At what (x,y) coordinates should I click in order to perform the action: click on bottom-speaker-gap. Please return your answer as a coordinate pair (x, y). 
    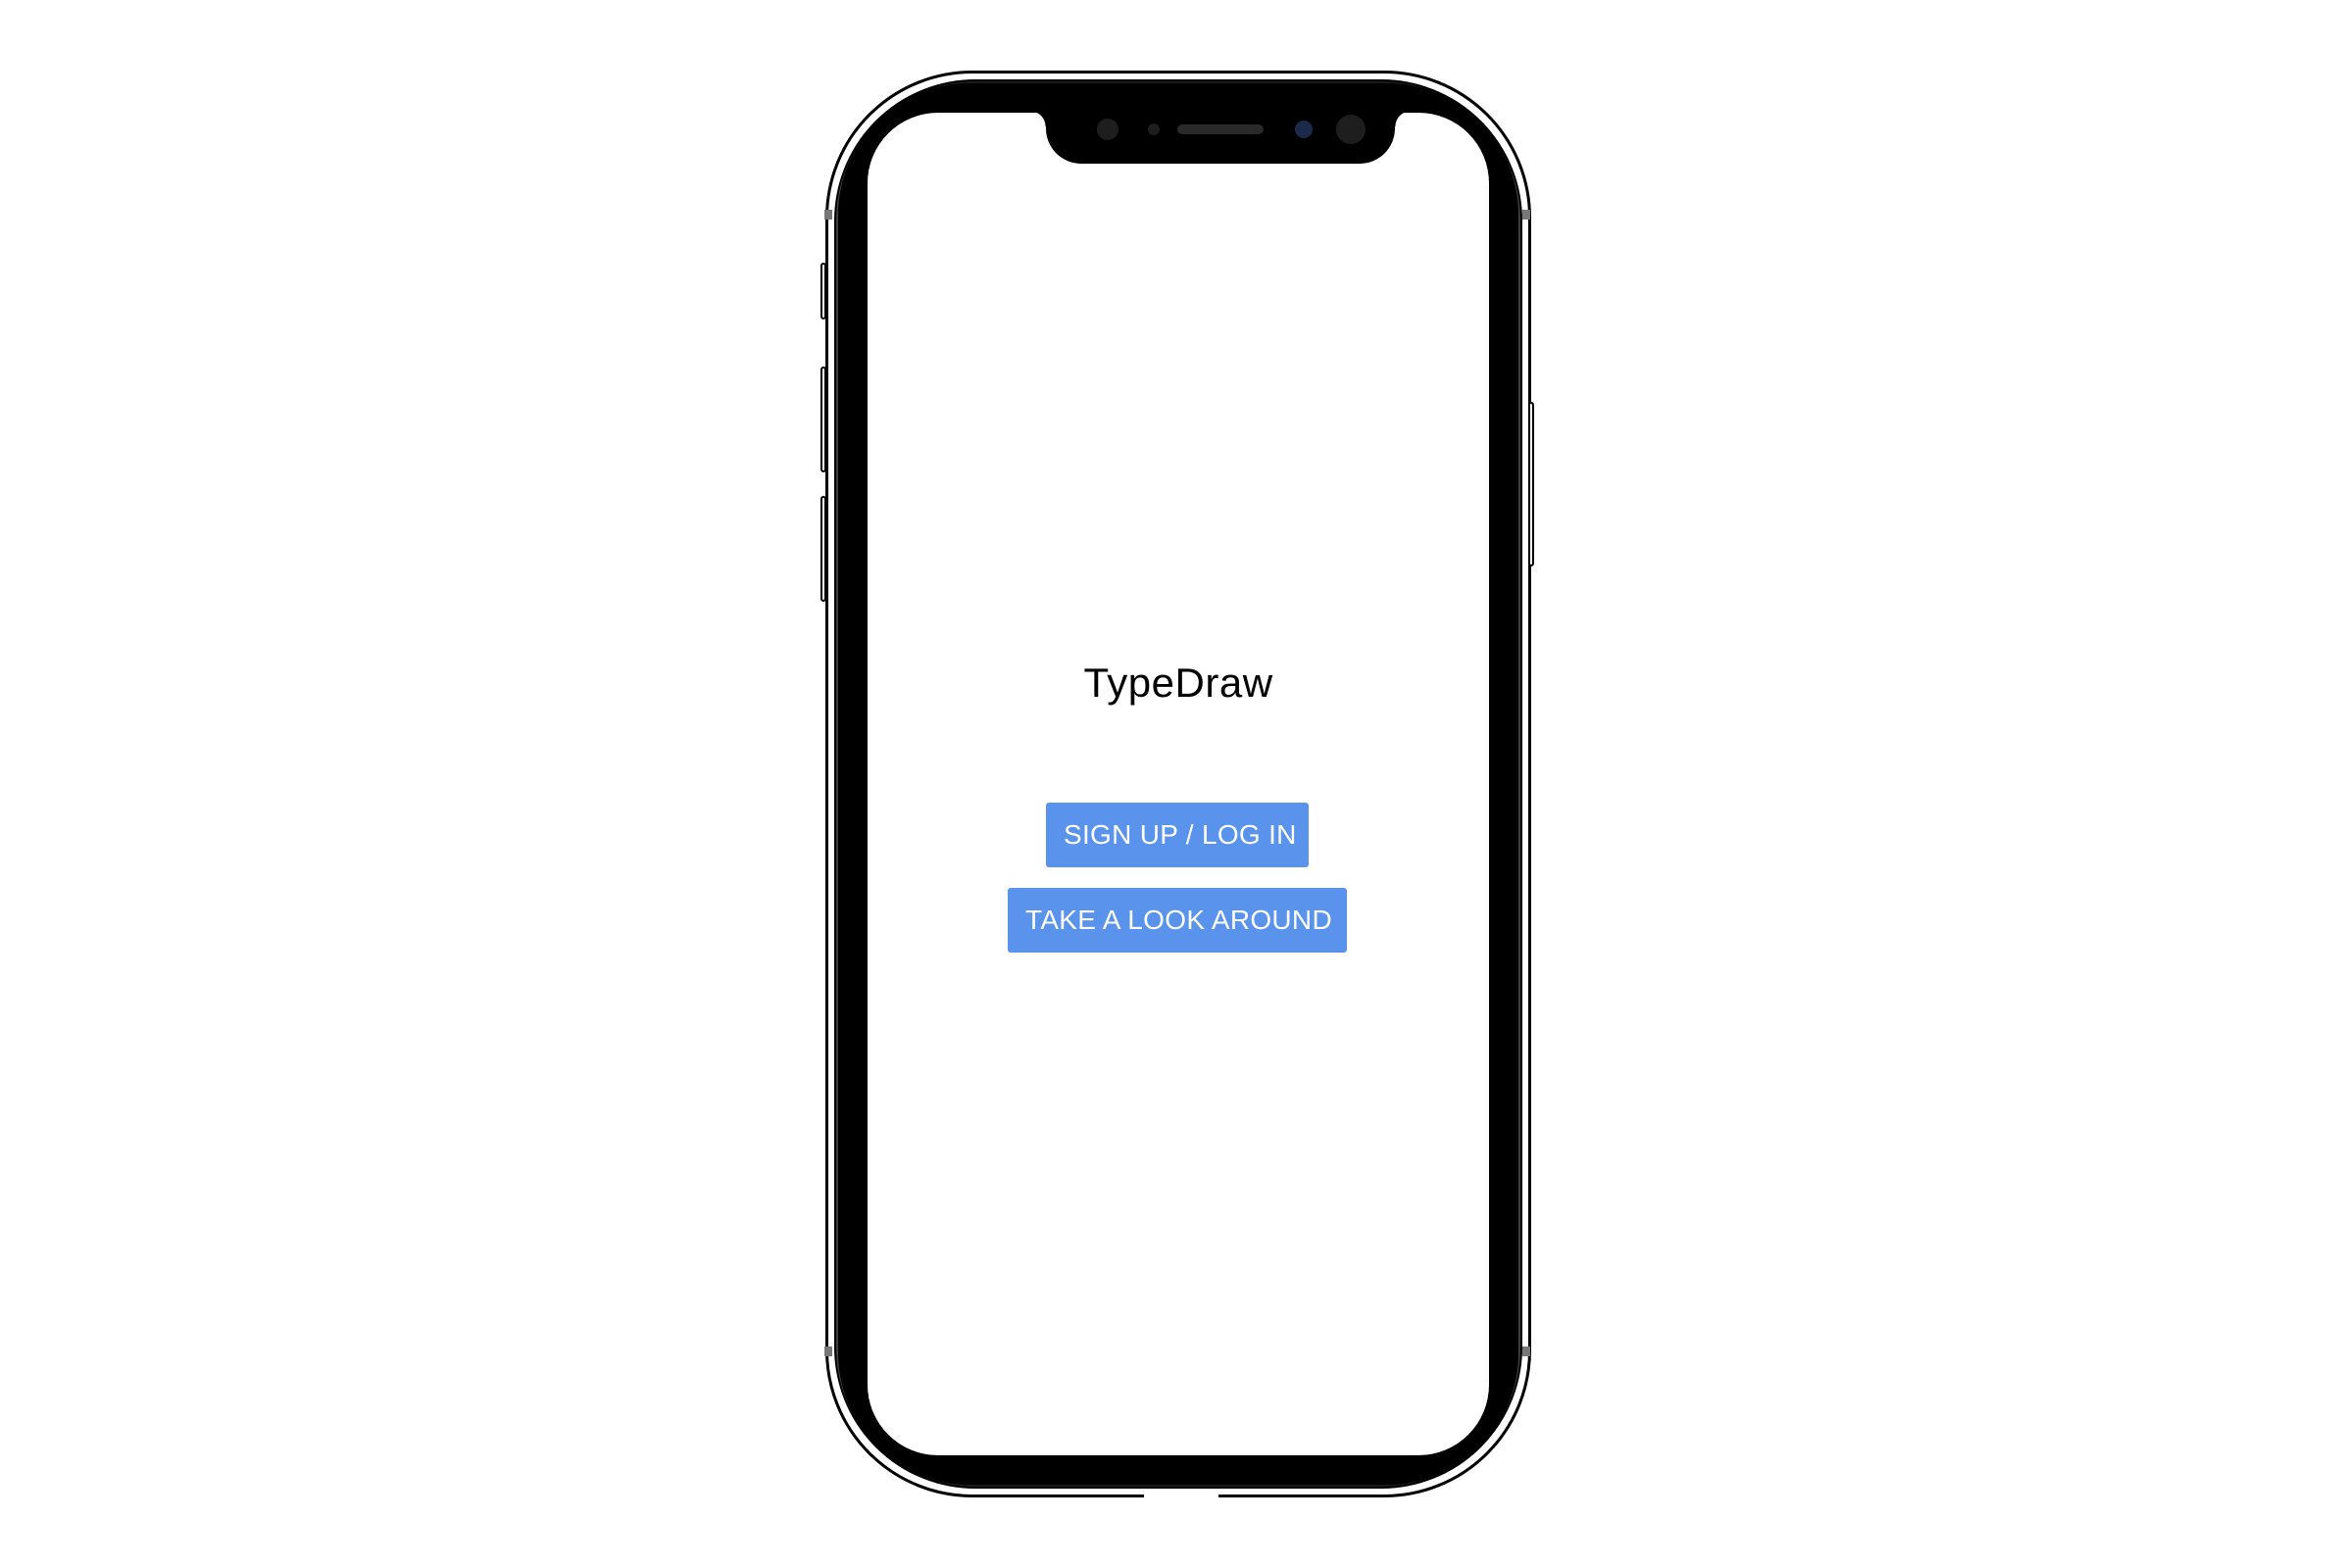
    Looking at the image, I should click on (1181, 1494).